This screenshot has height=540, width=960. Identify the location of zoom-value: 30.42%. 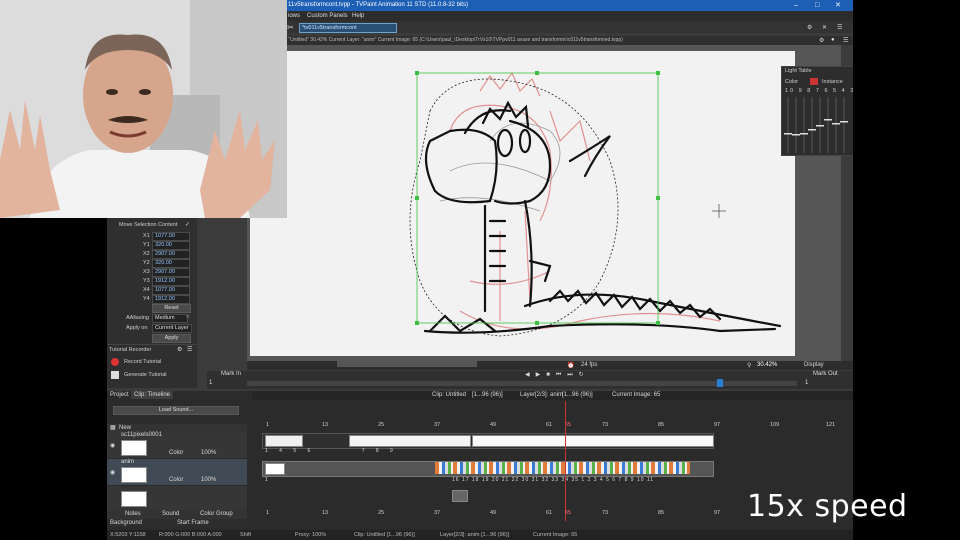
(762, 365).